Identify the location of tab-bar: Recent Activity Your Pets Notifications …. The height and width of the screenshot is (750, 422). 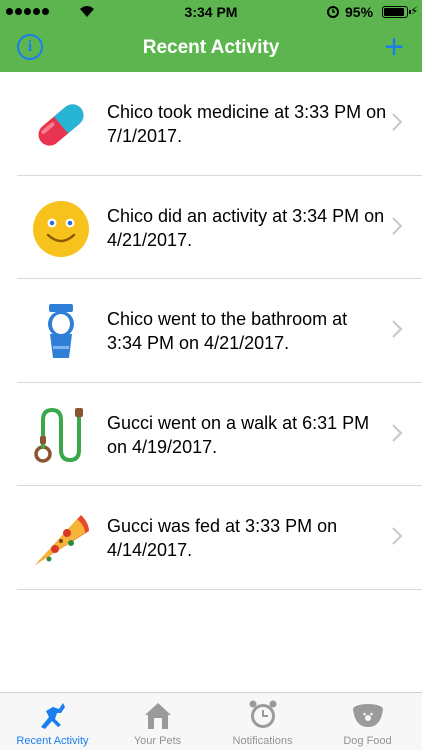
(211, 721).